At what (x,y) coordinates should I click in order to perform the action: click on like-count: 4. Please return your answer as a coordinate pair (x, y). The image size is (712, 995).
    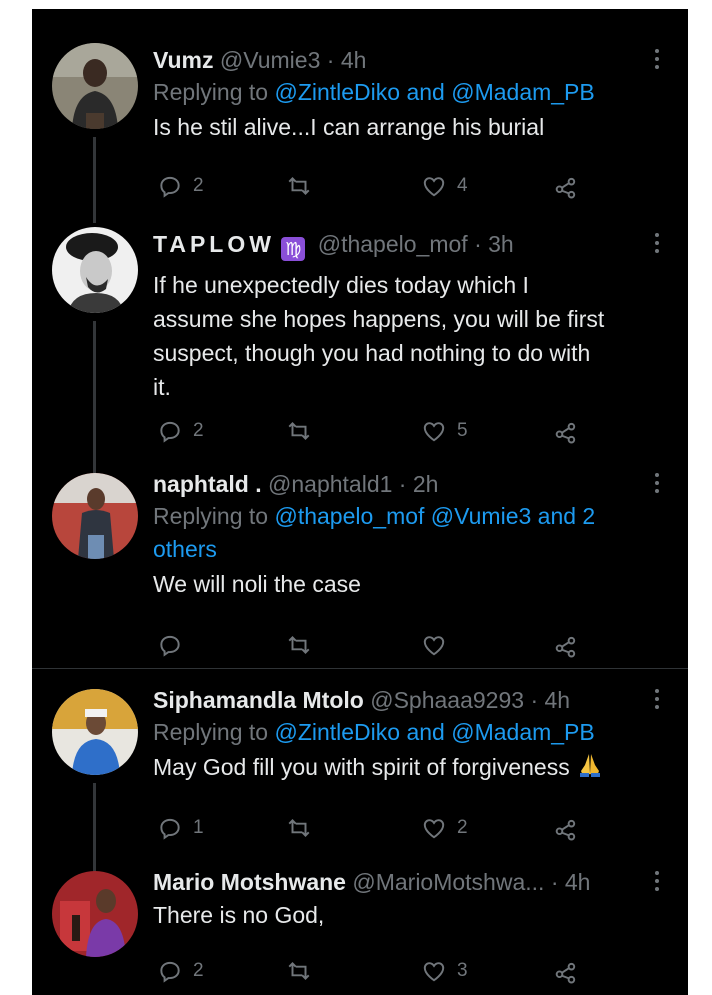
    Looking at the image, I should click on (462, 185).